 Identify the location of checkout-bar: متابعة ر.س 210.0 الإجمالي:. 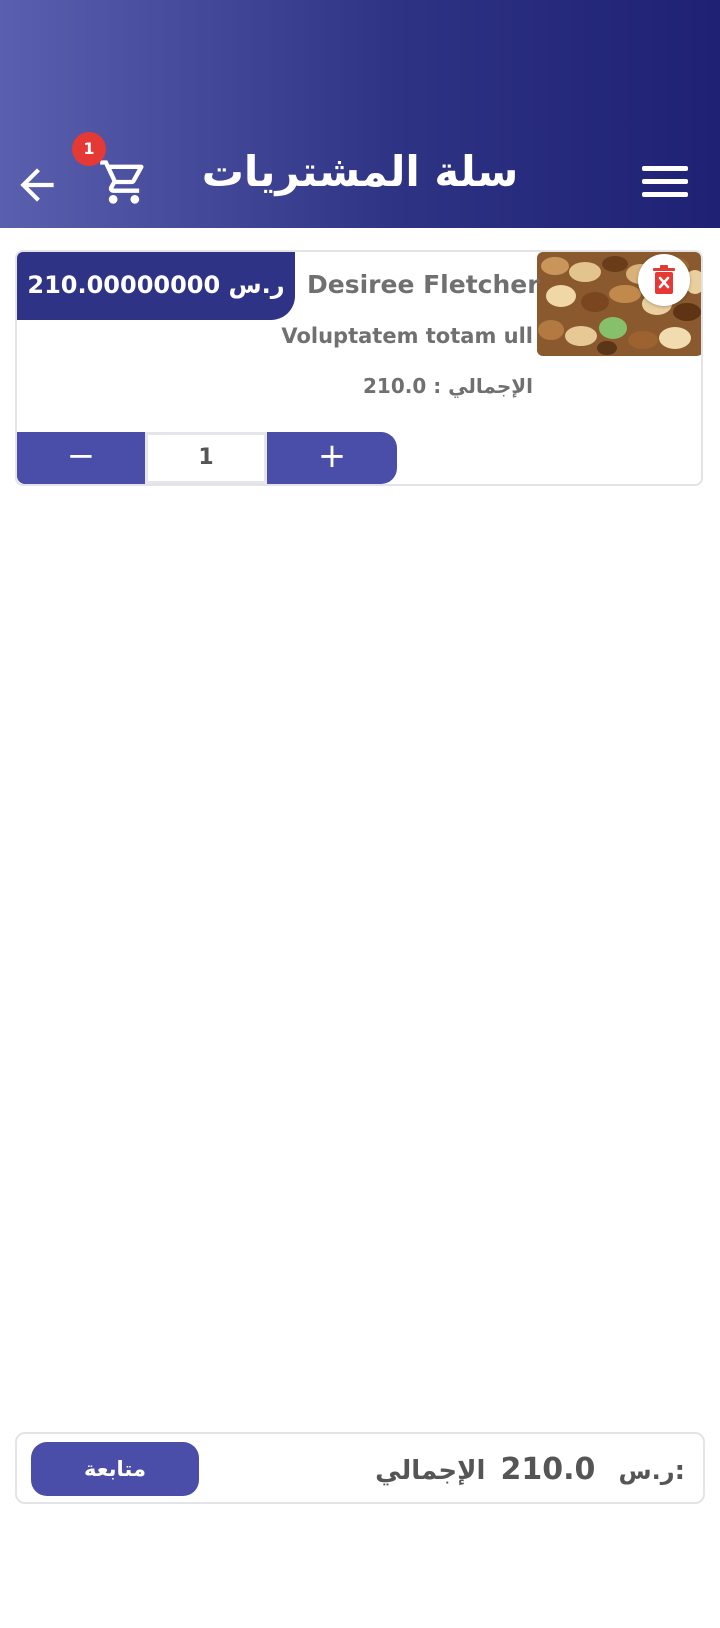
(360, 1468).